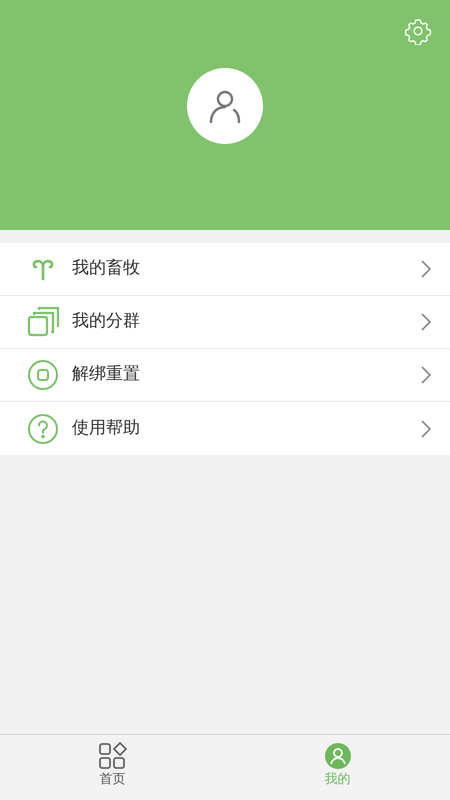 The width and height of the screenshot is (450, 800). Describe the element at coordinates (43, 322) in the screenshot. I see `stacked-squares-icon` at that location.